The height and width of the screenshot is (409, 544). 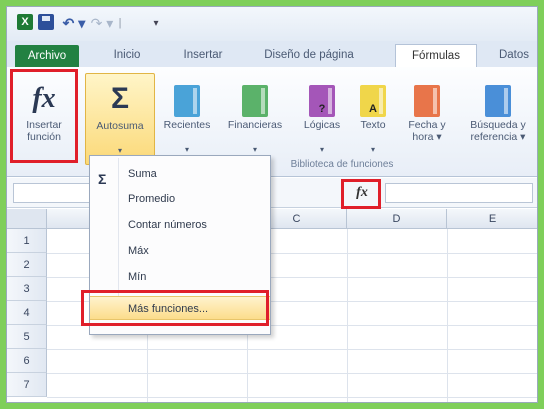 I want to click on row-header-4: 4, so click(x=27, y=313).